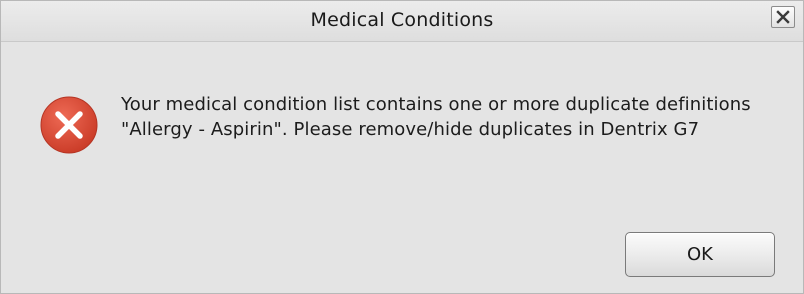  What do you see at coordinates (69, 125) in the screenshot?
I see `error-icon` at bounding box center [69, 125].